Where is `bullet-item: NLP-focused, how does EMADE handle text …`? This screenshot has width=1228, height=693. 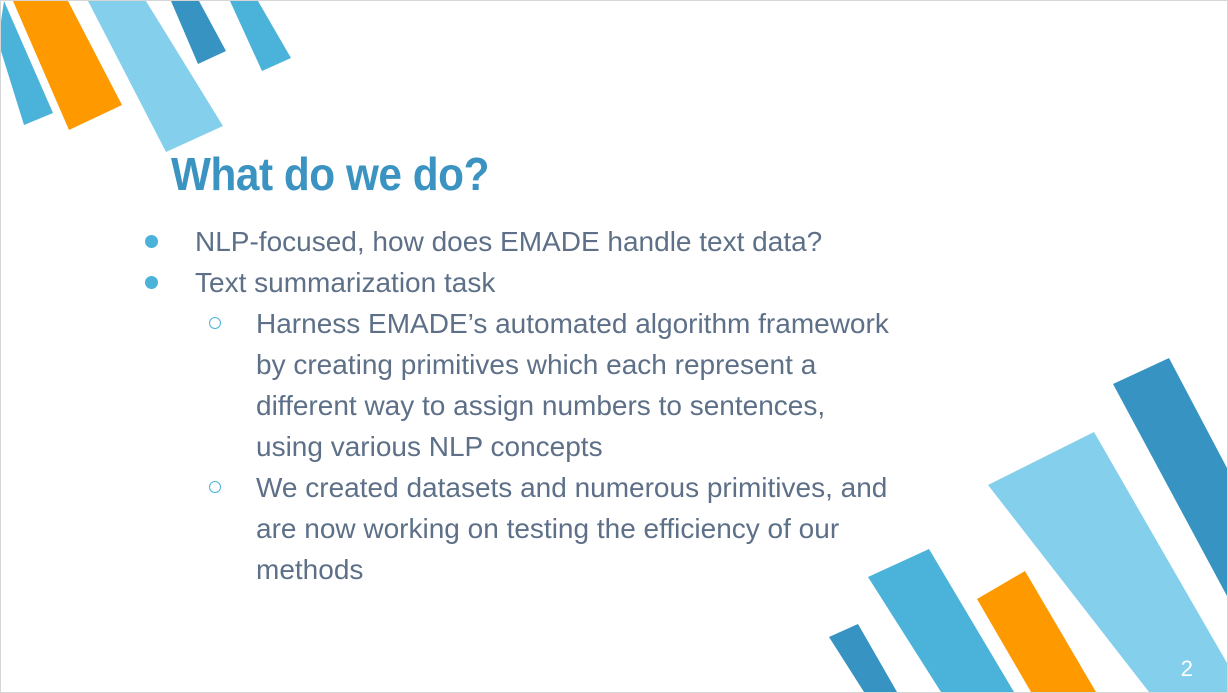 bullet-item: NLP-focused, how does EMADE handle text … is located at coordinates (571, 241).